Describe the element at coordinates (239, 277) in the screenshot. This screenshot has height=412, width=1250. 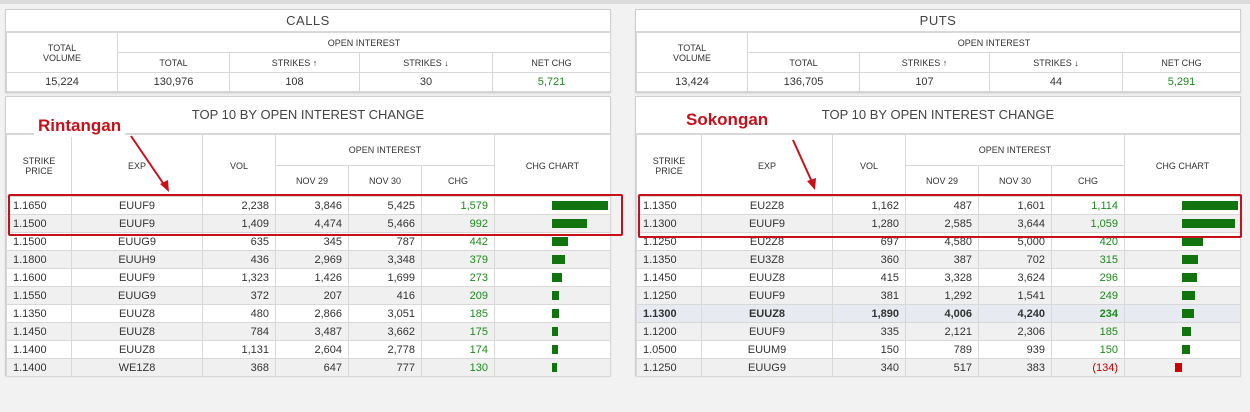
I see `vol-cell: 1,323` at that location.